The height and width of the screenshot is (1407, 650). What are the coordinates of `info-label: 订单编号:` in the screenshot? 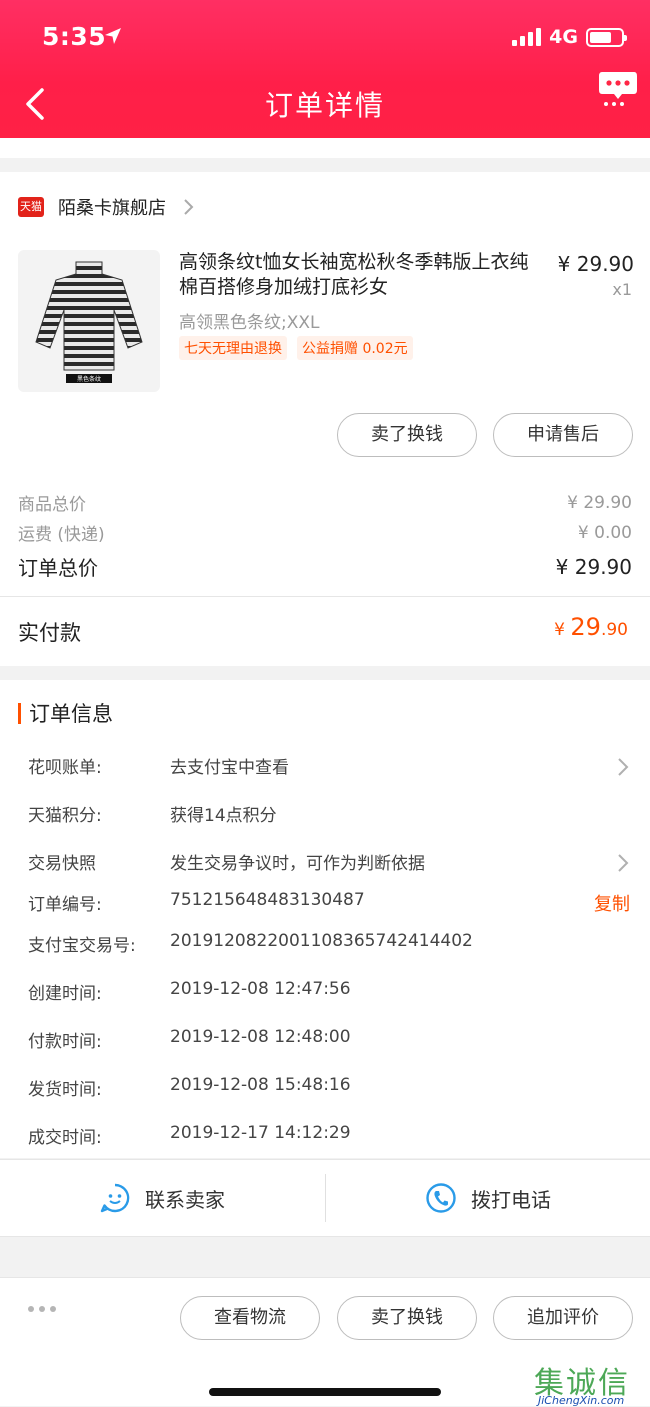 It's located at (65, 905).